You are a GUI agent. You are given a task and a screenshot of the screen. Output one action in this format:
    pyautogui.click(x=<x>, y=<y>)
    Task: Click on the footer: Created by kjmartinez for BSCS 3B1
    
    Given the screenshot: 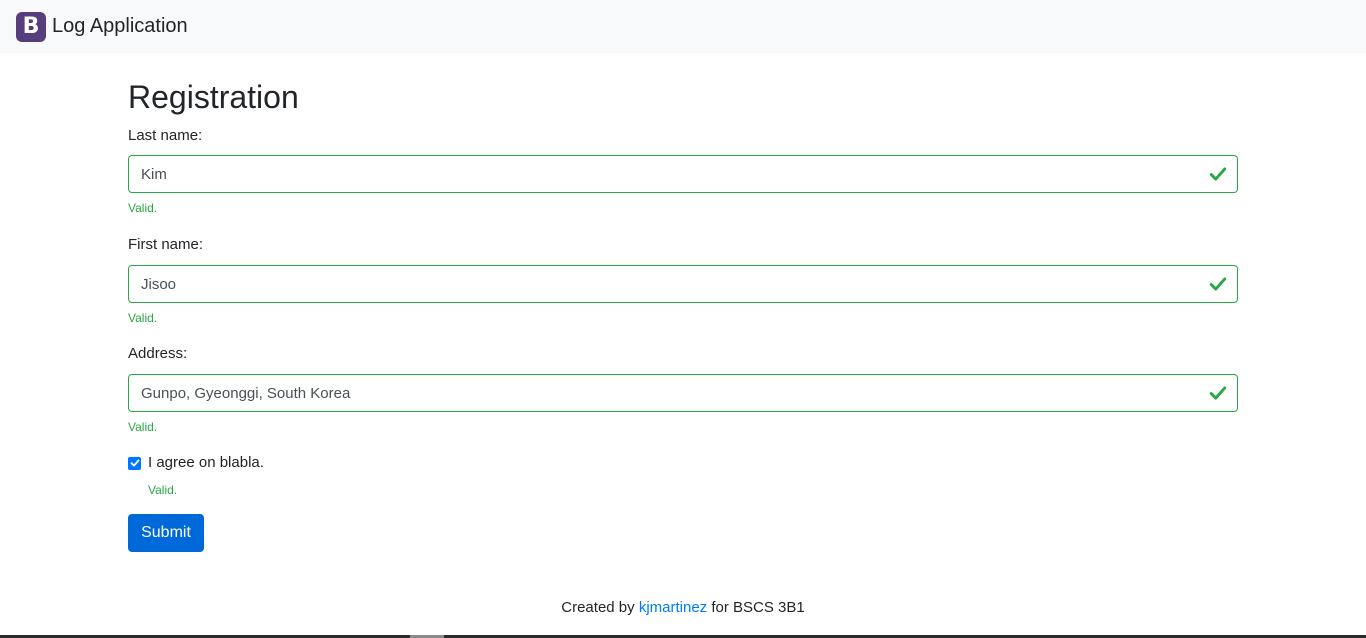 What is the action you would take?
    pyautogui.click(x=683, y=608)
    